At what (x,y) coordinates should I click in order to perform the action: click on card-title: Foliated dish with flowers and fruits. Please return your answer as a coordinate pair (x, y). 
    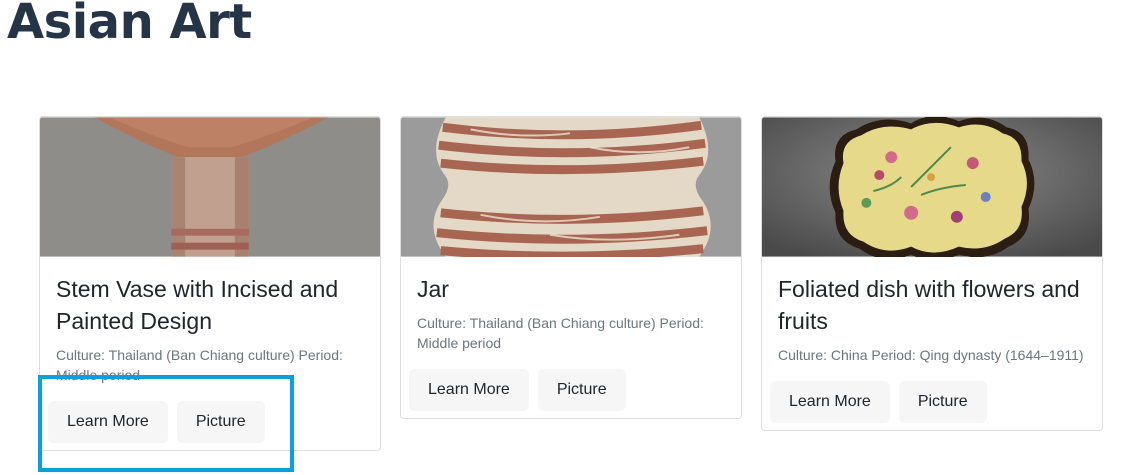
    Looking at the image, I should click on (929, 305).